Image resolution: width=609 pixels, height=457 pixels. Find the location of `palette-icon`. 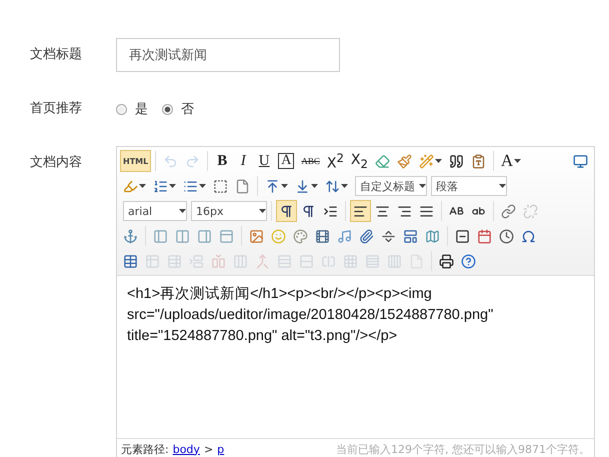

palette-icon is located at coordinates (300, 236).